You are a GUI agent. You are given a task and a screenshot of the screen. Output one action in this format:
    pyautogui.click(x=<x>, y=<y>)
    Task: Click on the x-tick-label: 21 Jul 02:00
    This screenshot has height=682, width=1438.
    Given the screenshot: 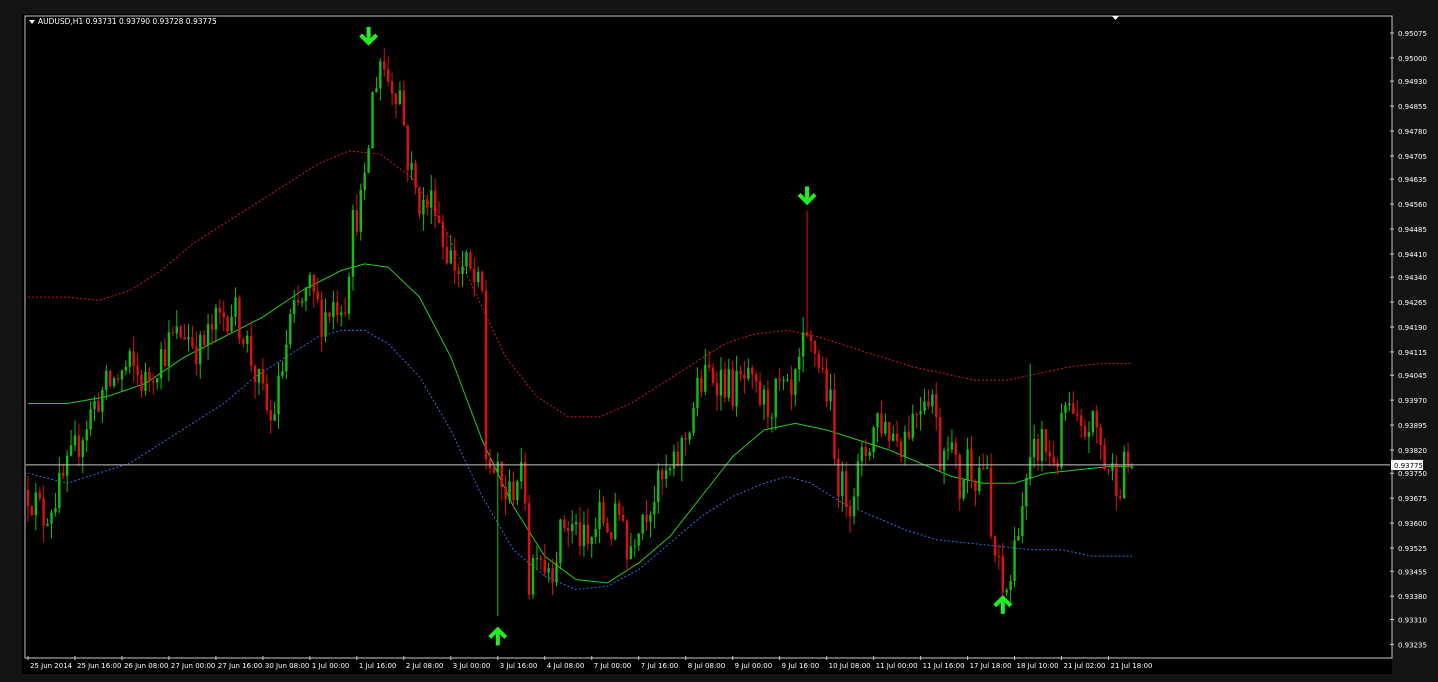 What is the action you would take?
    pyautogui.click(x=1085, y=666)
    